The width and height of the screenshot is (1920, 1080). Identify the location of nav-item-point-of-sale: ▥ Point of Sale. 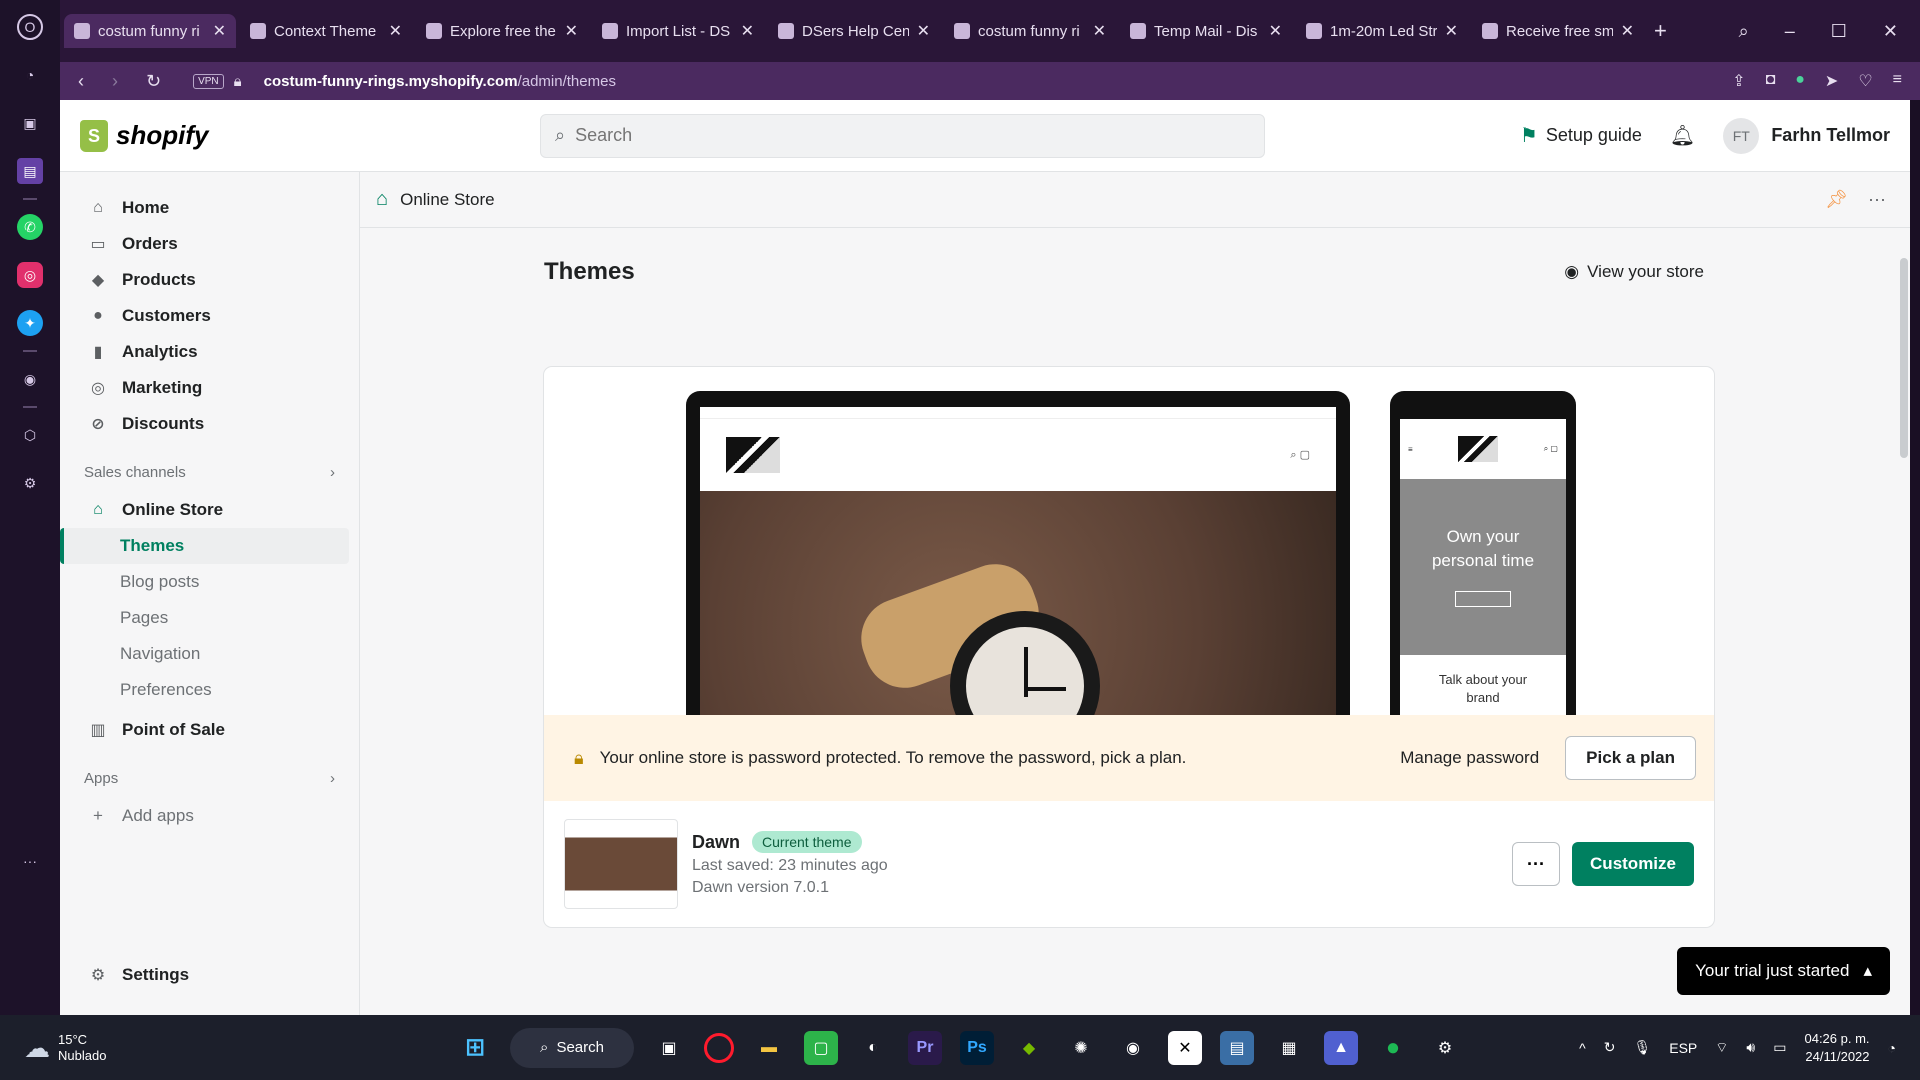
(209, 730).